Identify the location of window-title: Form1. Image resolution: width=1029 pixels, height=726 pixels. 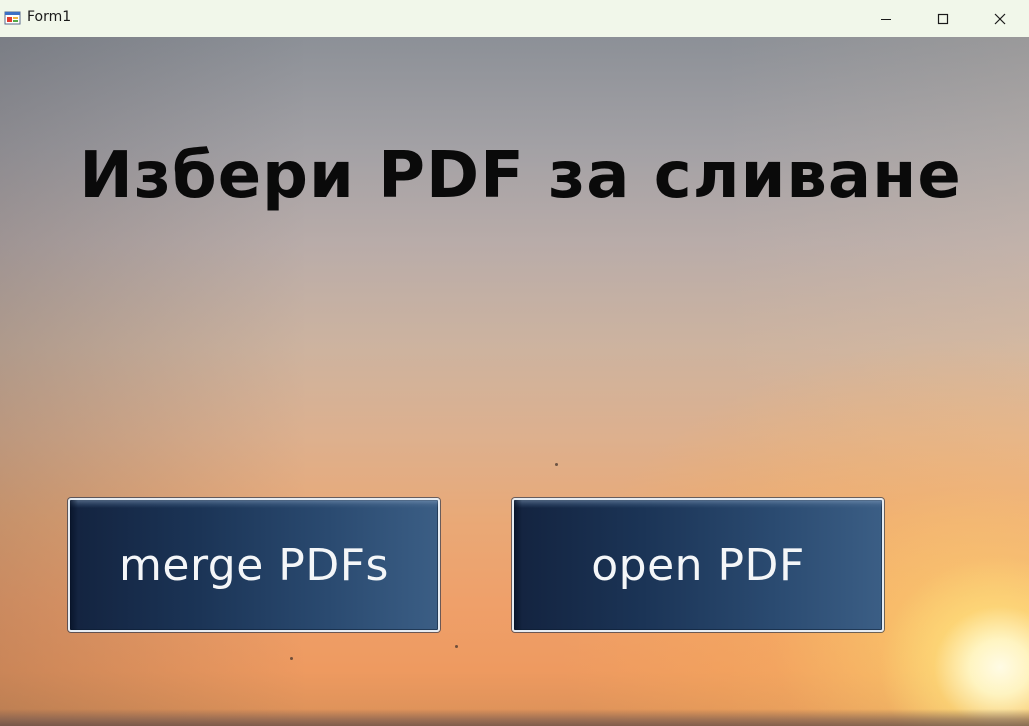
(49, 17).